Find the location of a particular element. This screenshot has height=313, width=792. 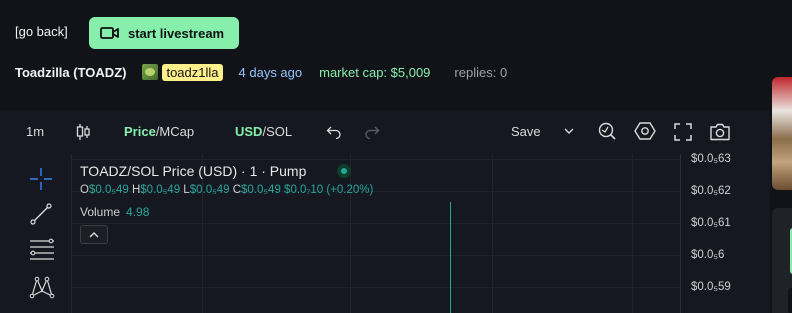

created-ago: 4 days ago is located at coordinates (270, 72).